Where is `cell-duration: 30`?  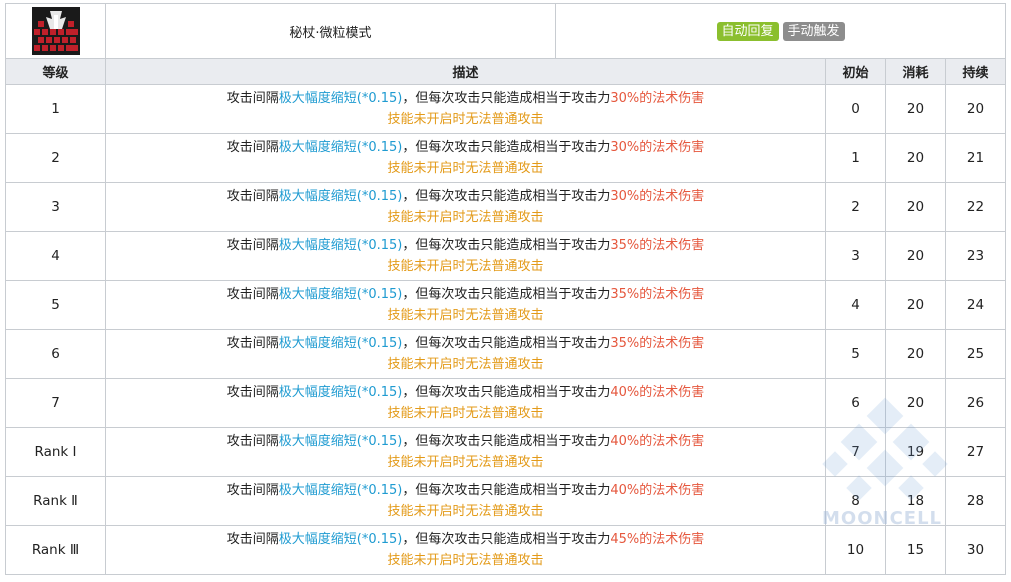
cell-duration: 30 is located at coordinates (975, 550).